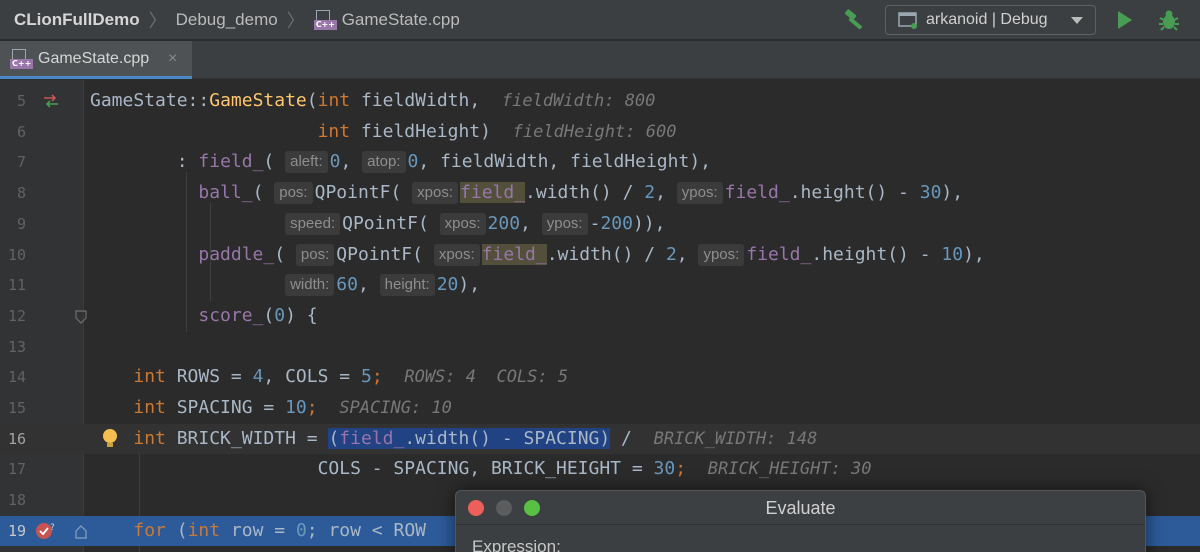  Describe the element at coordinates (735, 438) in the screenshot. I see `inlay-value-hint: BRICK_WIDTH: 148` at that location.